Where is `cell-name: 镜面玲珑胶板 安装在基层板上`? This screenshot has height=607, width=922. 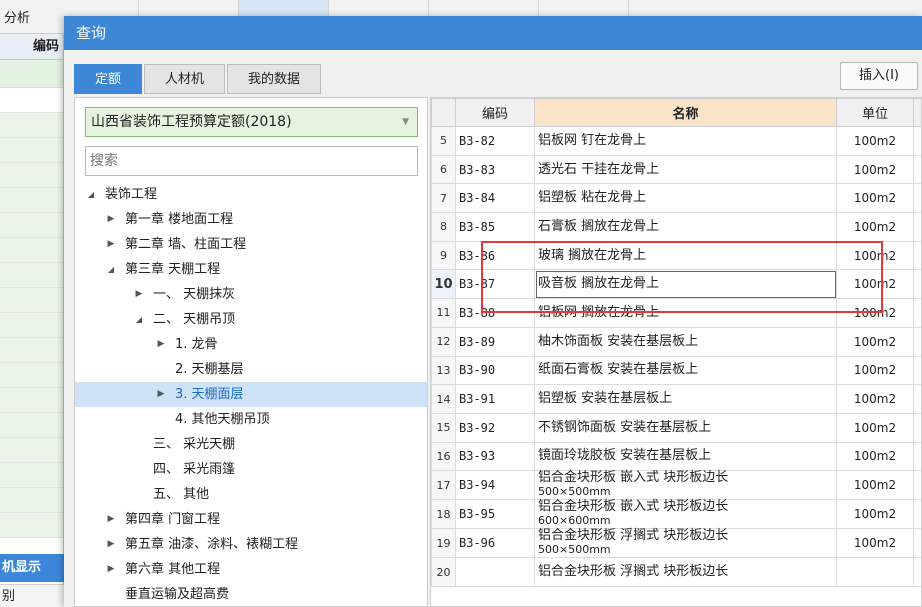 cell-name: 镜面玲珑胶板 安装在基层板上 is located at coordinates (685, 456).